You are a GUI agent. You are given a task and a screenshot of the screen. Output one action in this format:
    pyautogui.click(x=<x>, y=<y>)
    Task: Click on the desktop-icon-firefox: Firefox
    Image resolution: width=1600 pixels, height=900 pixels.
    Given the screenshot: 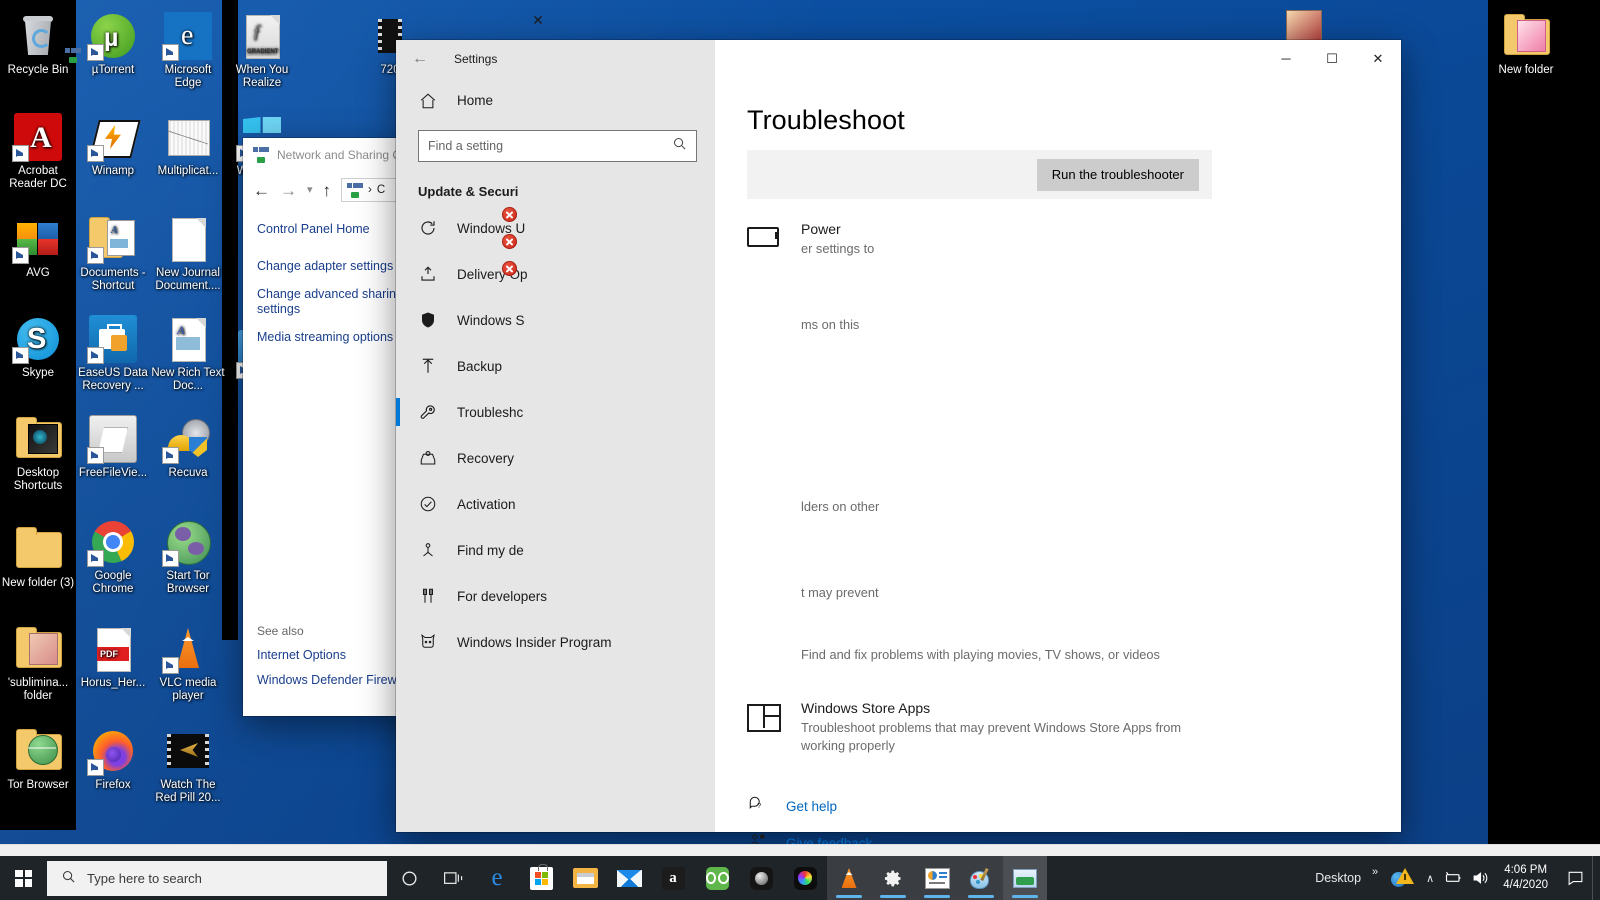 What is the action you would take?
    pyautogui.click(x=113, y=759)
    